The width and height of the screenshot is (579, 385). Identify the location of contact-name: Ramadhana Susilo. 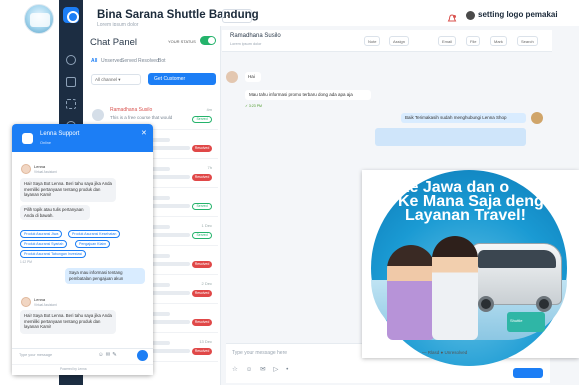
(255, 36).